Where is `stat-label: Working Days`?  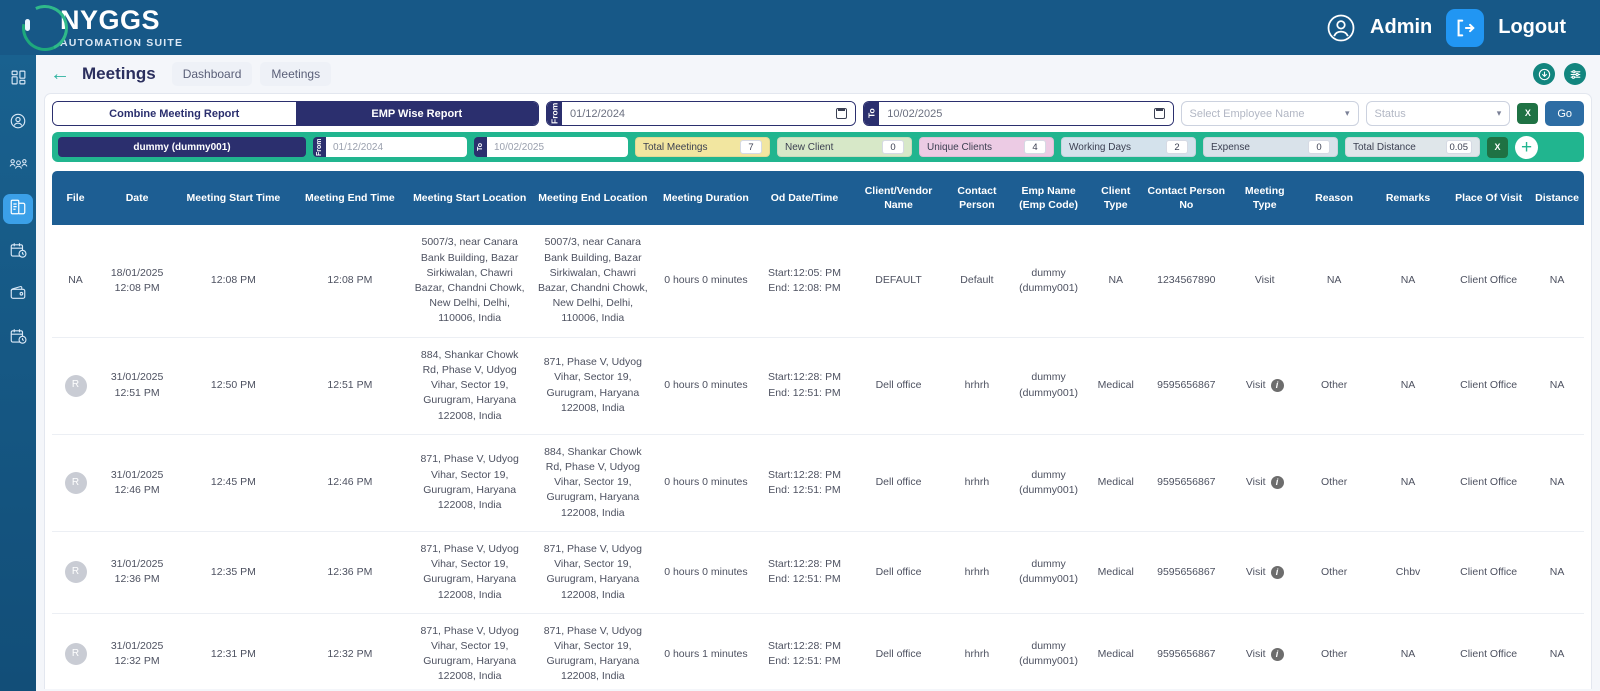
stat-label: Working Days is located at coordinates (1100, 147).